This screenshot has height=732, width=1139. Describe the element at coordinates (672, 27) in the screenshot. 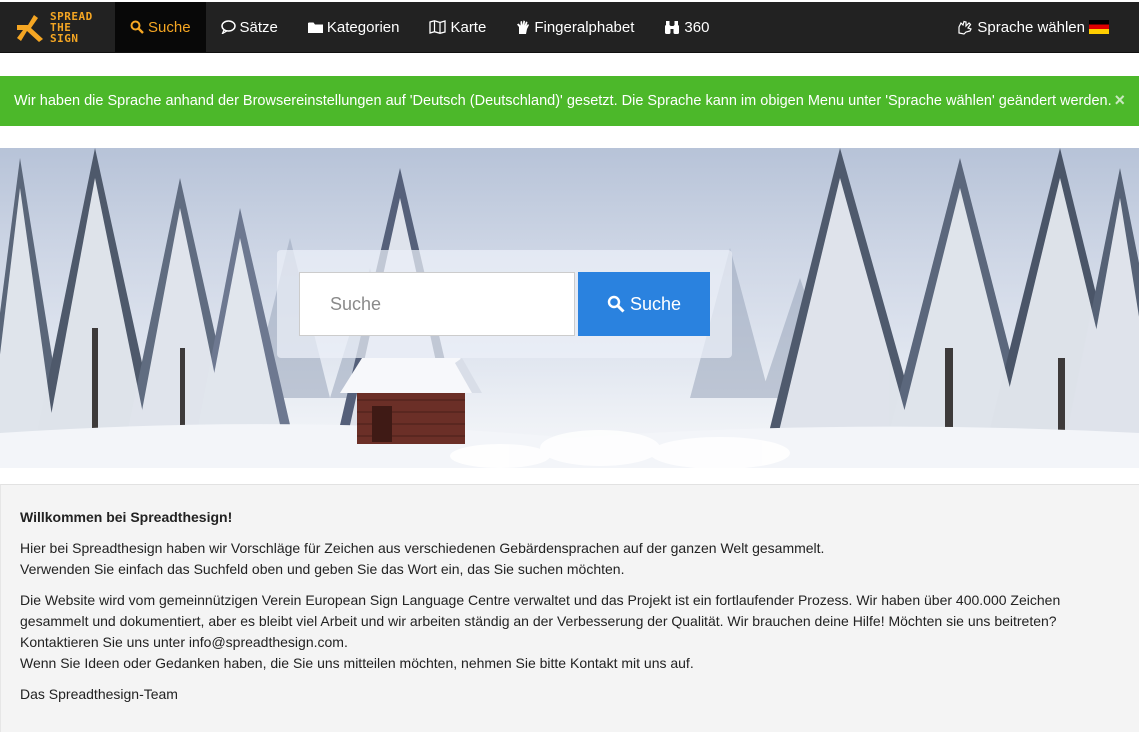

I see `binoculars-icon` at that location.